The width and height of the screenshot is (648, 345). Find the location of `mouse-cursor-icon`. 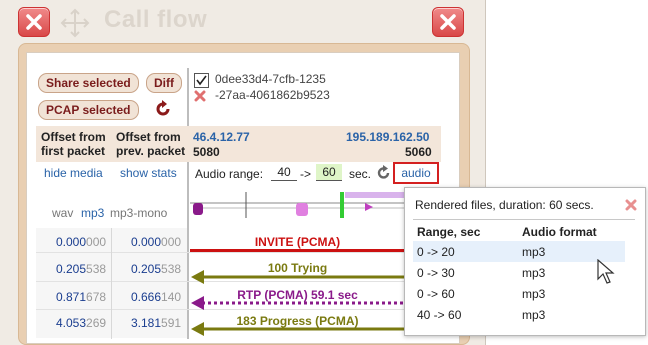

mouse-cursor-icon is located at coordinates (606, 273).